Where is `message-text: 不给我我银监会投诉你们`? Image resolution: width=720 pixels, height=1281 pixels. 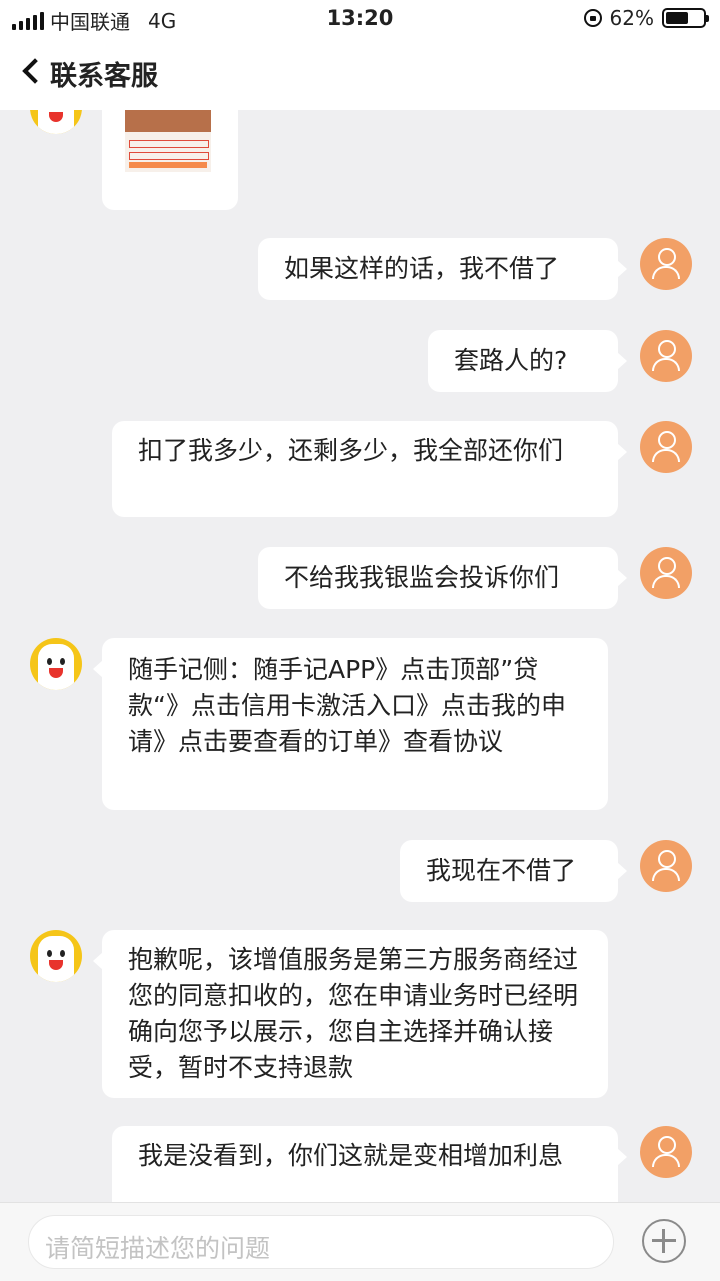
message-text: 不给我我银监会投诉你们 is located at coordinates (422, 577).